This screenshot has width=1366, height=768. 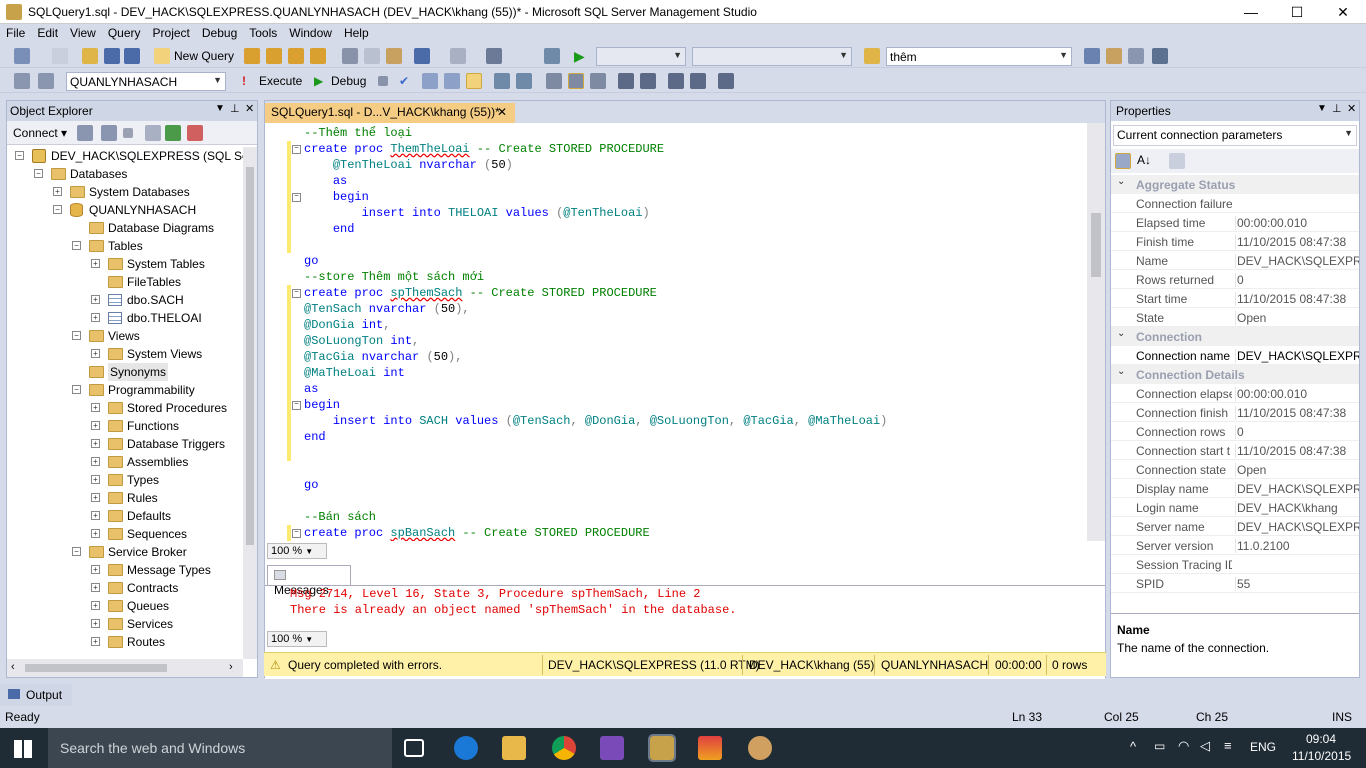 What do you see at coordinates (195, 133) in the screenshot?
I see `activity-monitor-icon` at bounding box center [195, 133].